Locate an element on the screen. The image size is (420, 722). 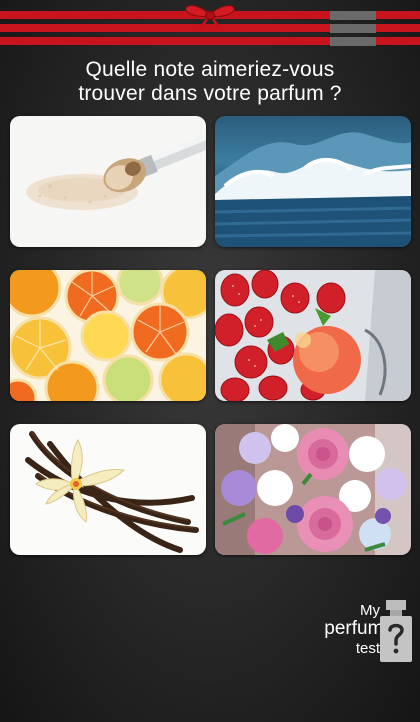
logo-text-test: test is located at coordinates (367, 648).